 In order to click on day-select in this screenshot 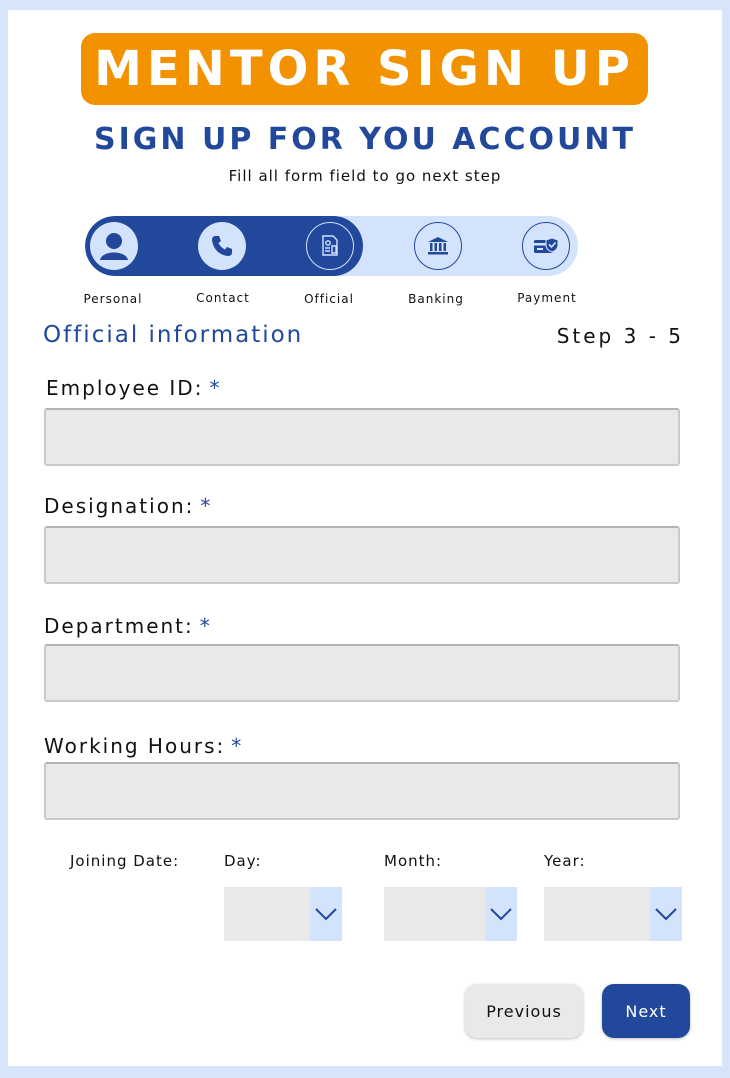, I will do `click(283, 914)`.